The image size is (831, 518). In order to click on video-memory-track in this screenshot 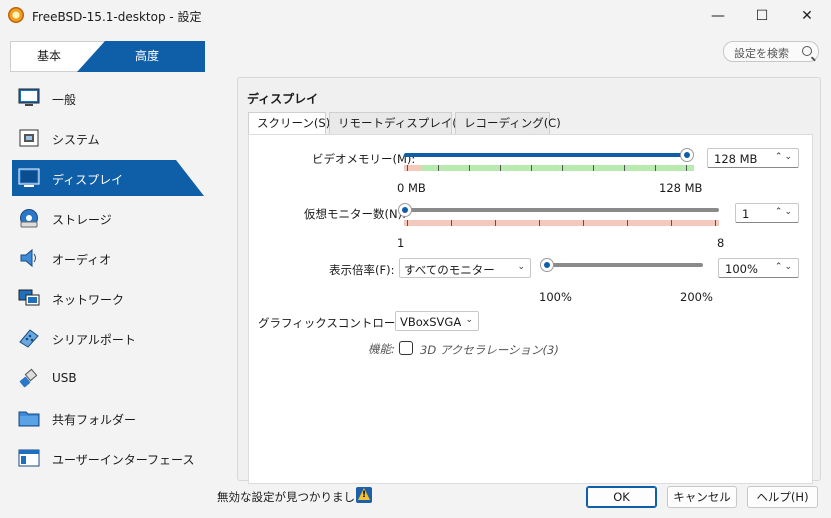, I will do `click(545, 155)`.